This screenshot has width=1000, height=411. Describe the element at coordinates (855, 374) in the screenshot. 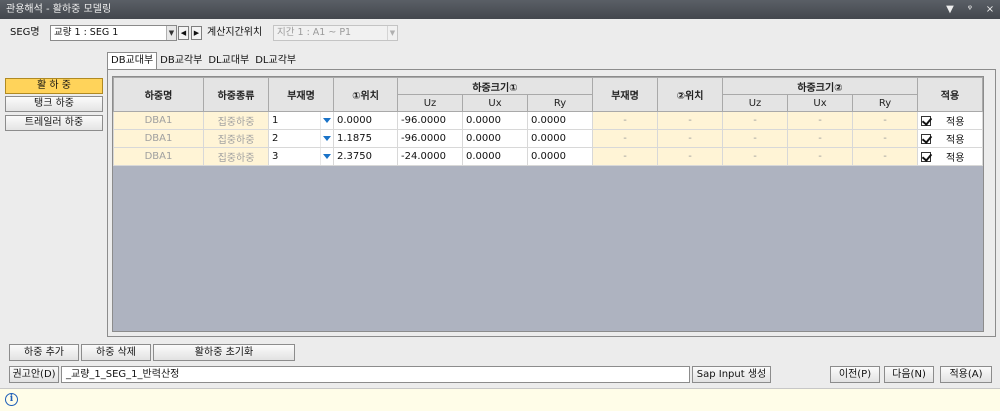

I see `prev-button: 이전(P)` at that location.